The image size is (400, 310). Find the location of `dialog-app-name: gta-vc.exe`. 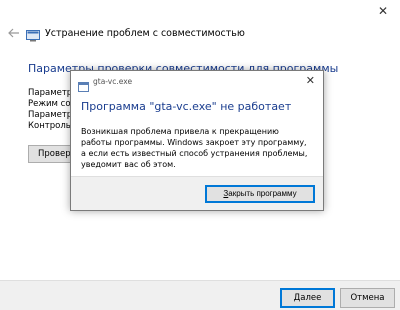

dialog-app-name: gta-vc.exe is located at coordinates (113, 81).